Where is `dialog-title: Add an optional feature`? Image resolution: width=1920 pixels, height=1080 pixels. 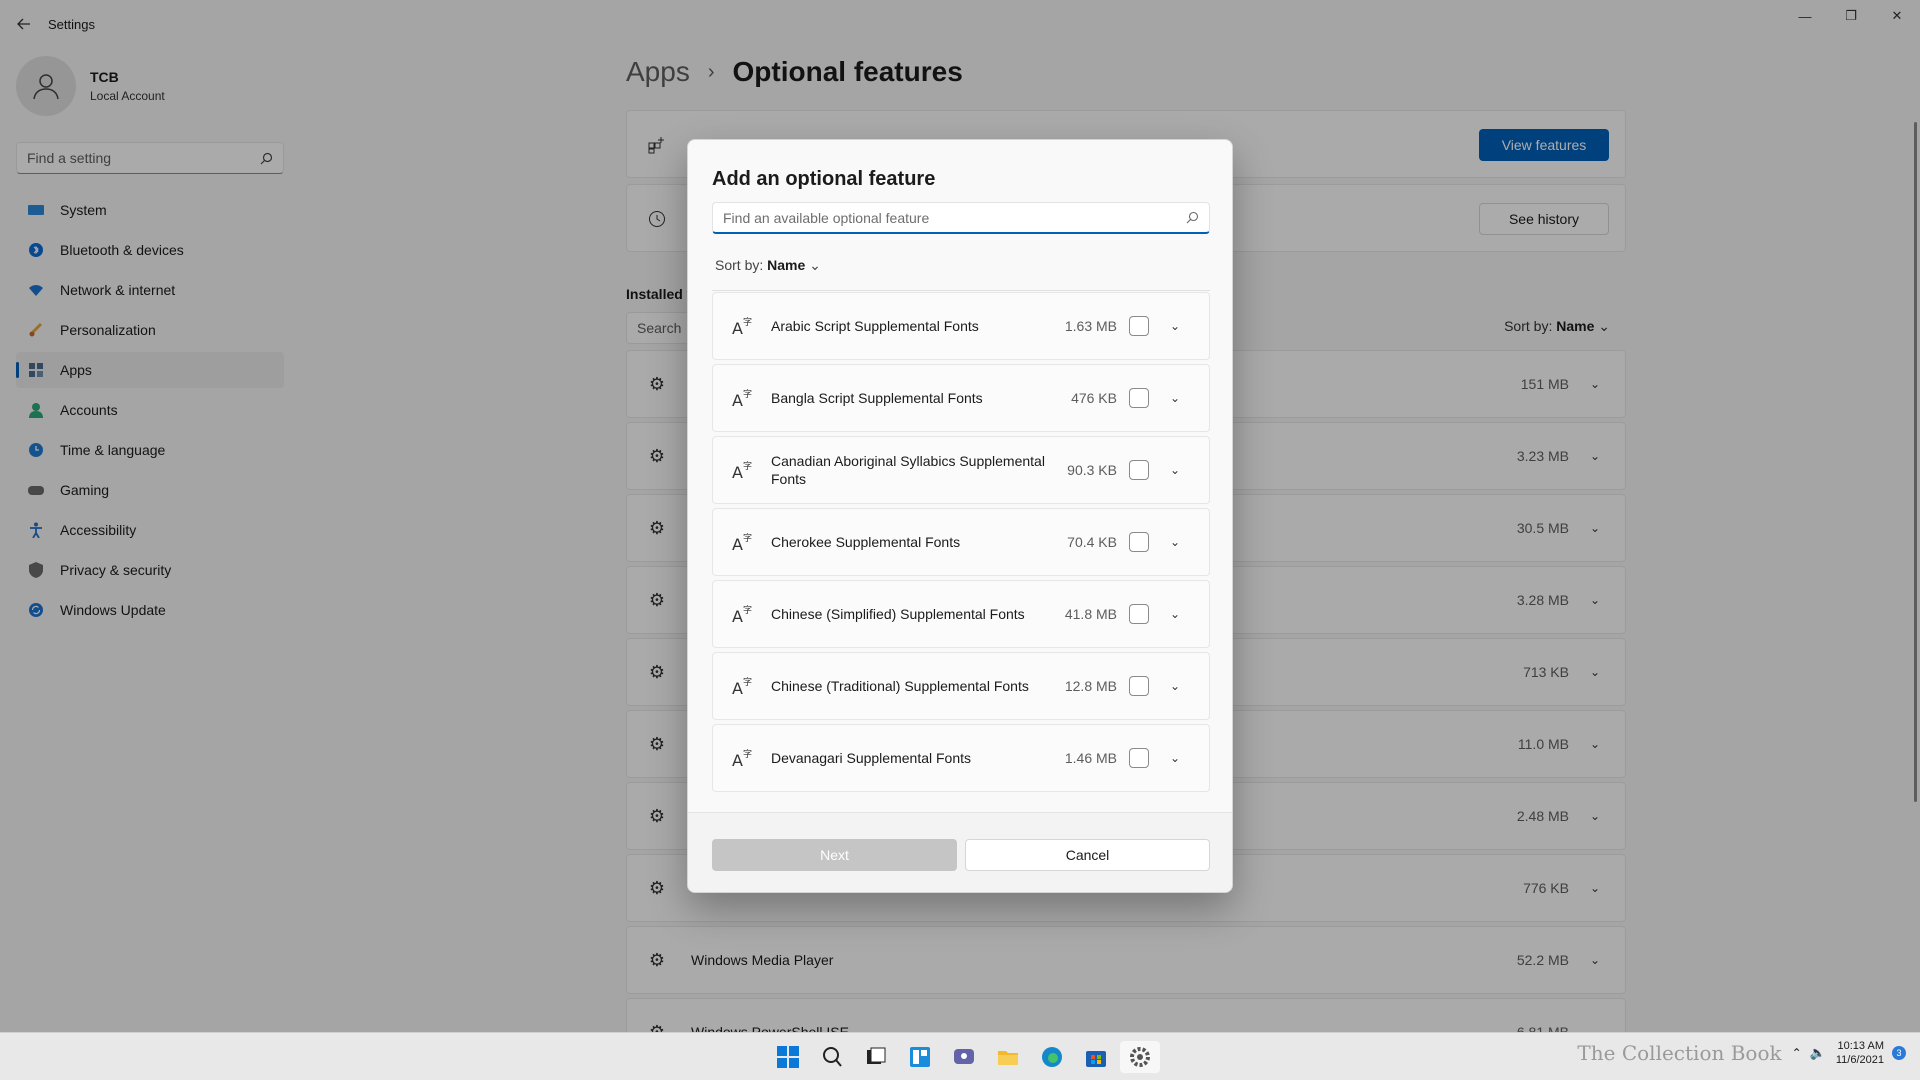 dialog-title: Add an optional feature is located at coordinates (824, 179).